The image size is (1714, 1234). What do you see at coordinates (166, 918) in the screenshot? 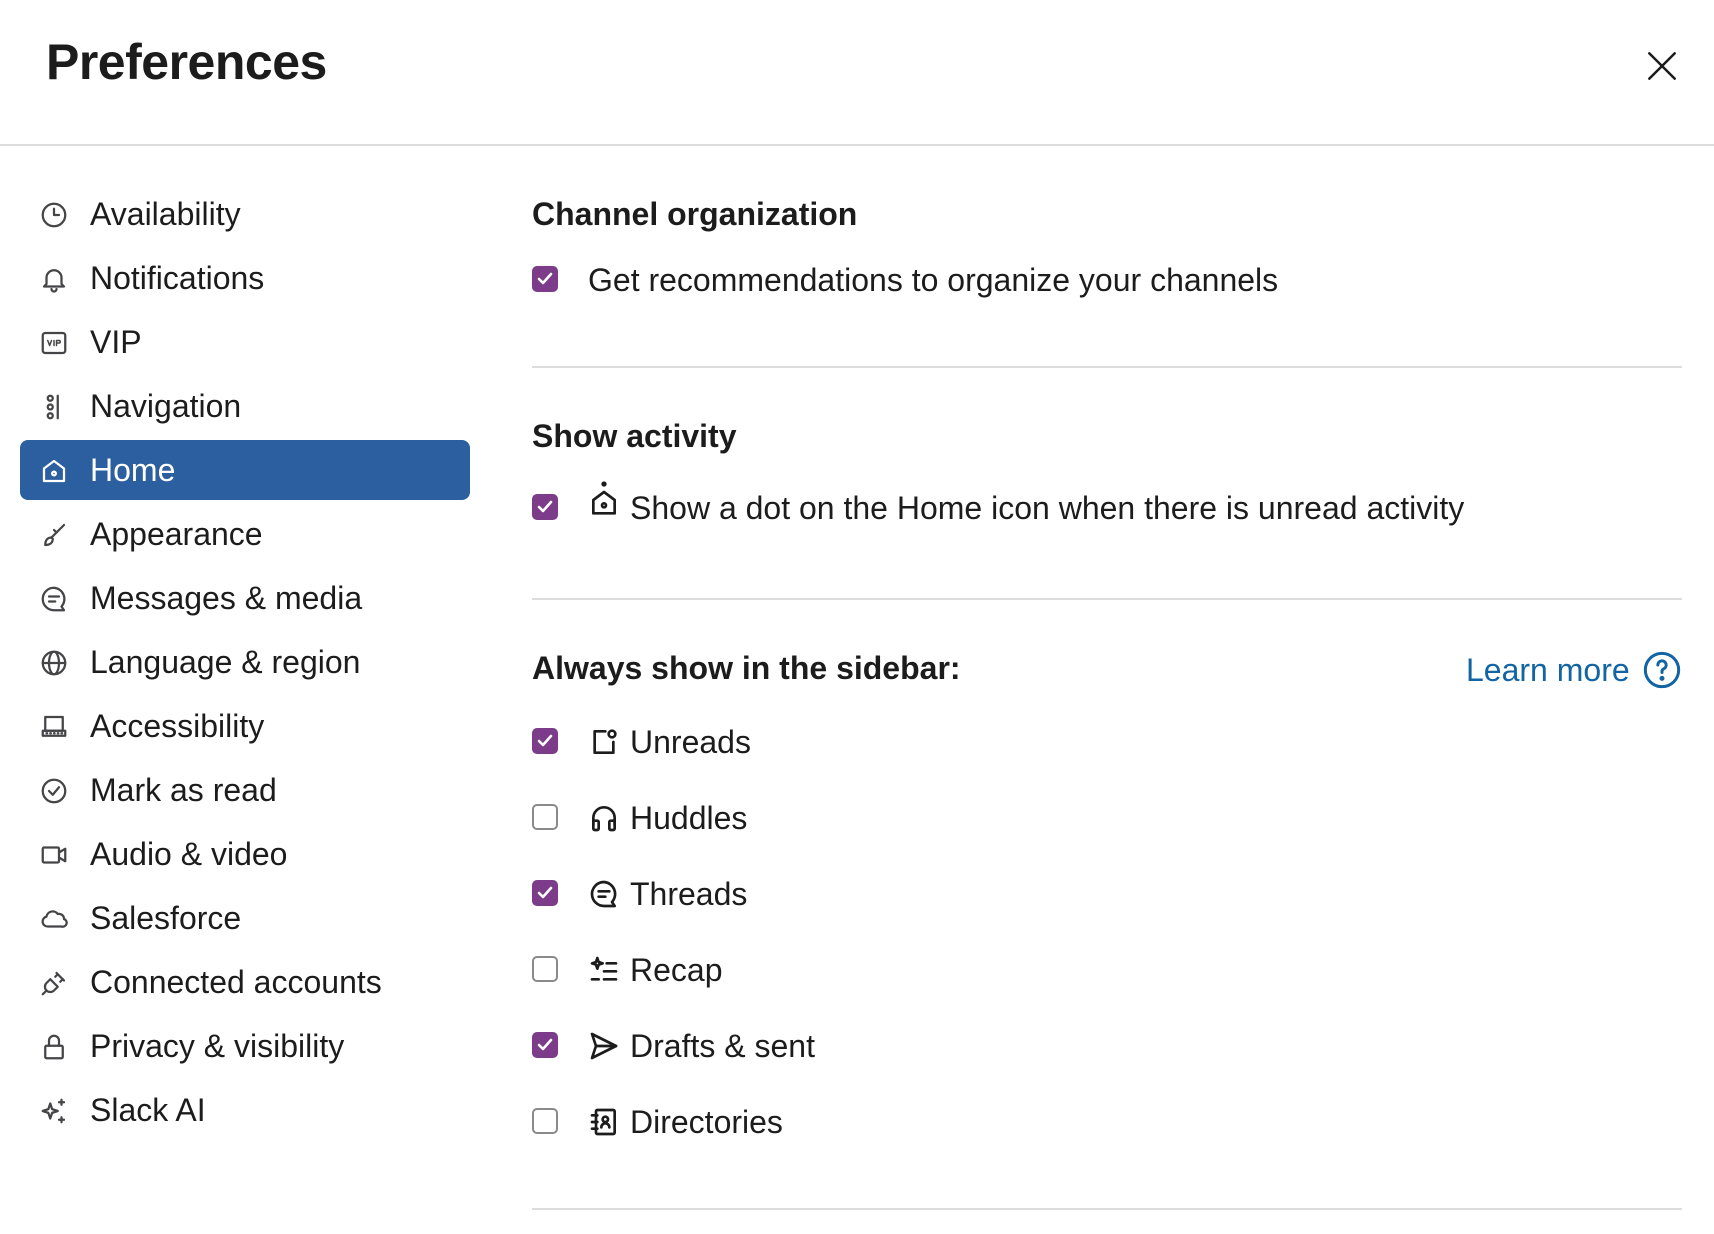
I see `sidebar-item-label: Salesforce` at bounding box center [166, 918].